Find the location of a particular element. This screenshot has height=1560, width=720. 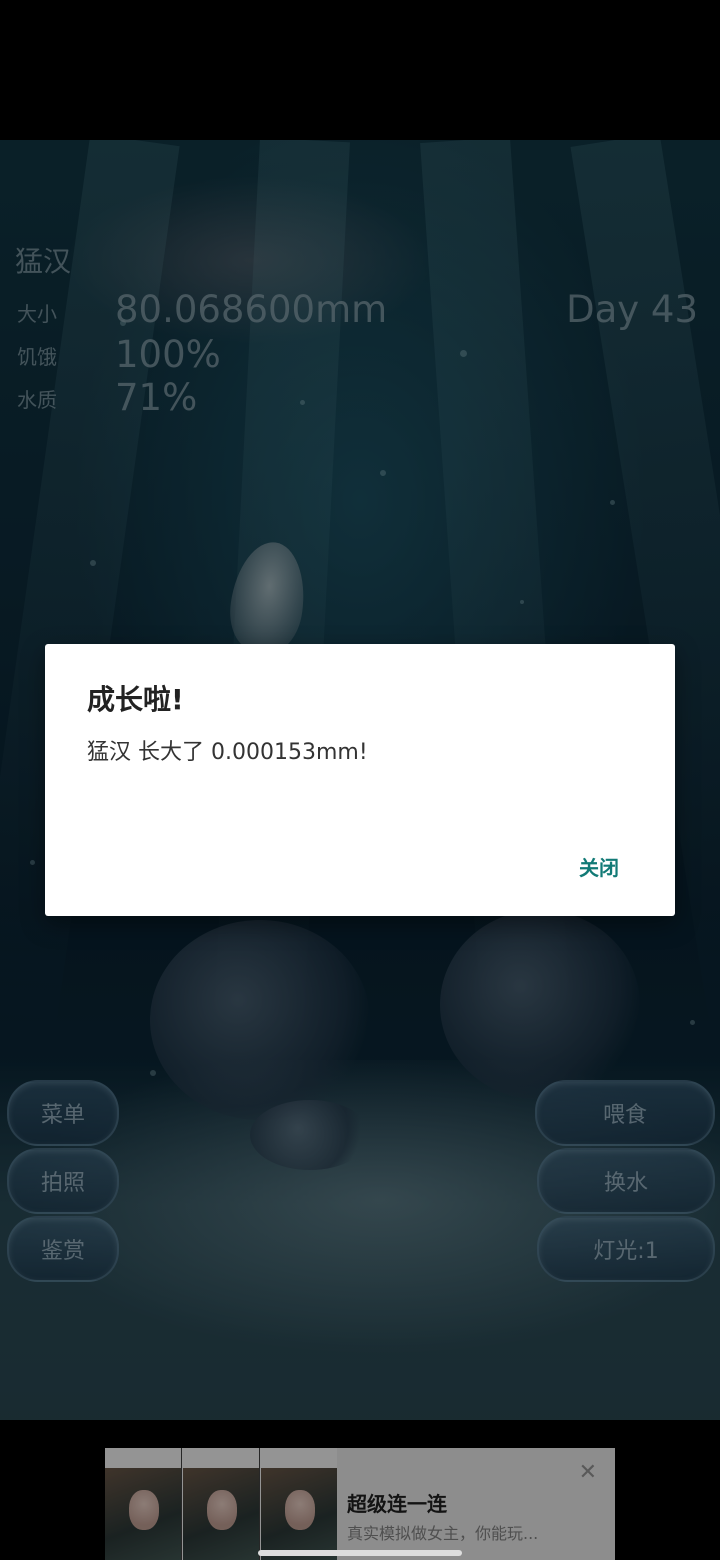

close-button: 关闭 is located at coordinates (599, 866).